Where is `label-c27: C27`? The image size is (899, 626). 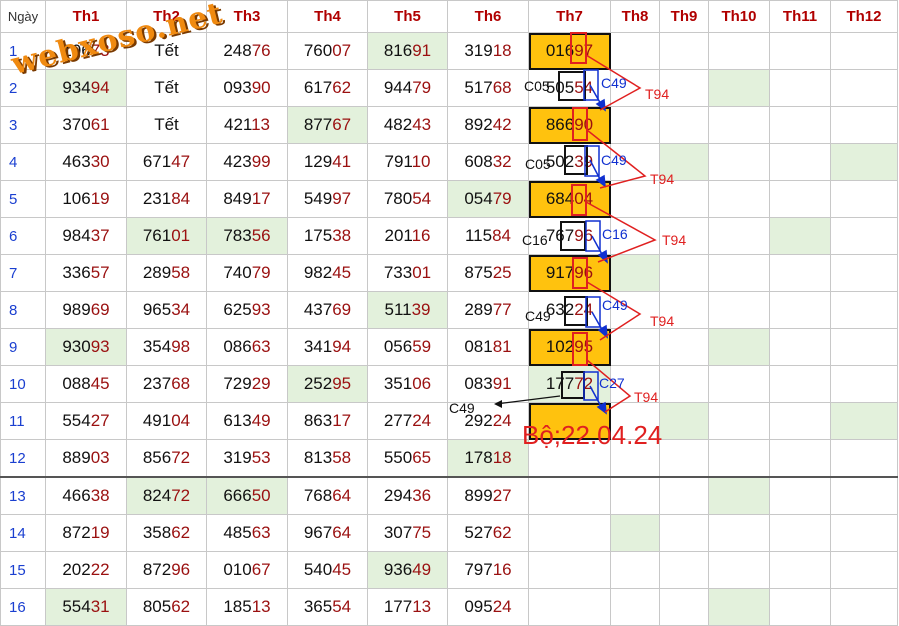
label-c27: C27 is located at coordinates (612, 383).